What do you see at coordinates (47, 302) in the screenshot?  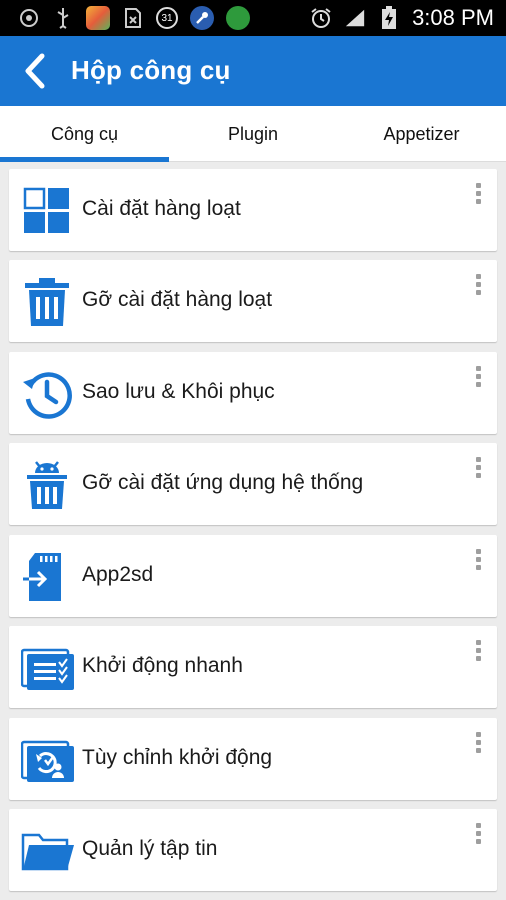 I see `batch-uninstall-icon` at bounding box center [47, 302].